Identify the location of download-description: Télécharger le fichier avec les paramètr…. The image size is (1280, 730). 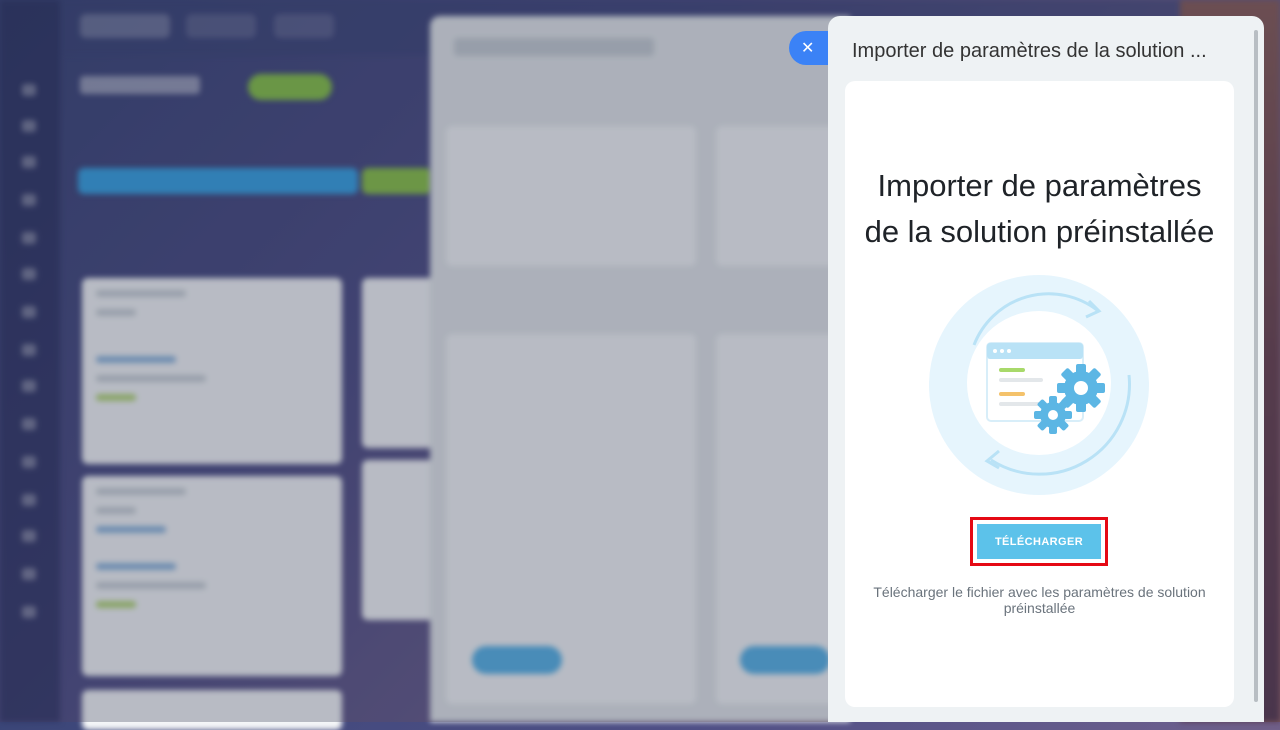
(1039, 600).